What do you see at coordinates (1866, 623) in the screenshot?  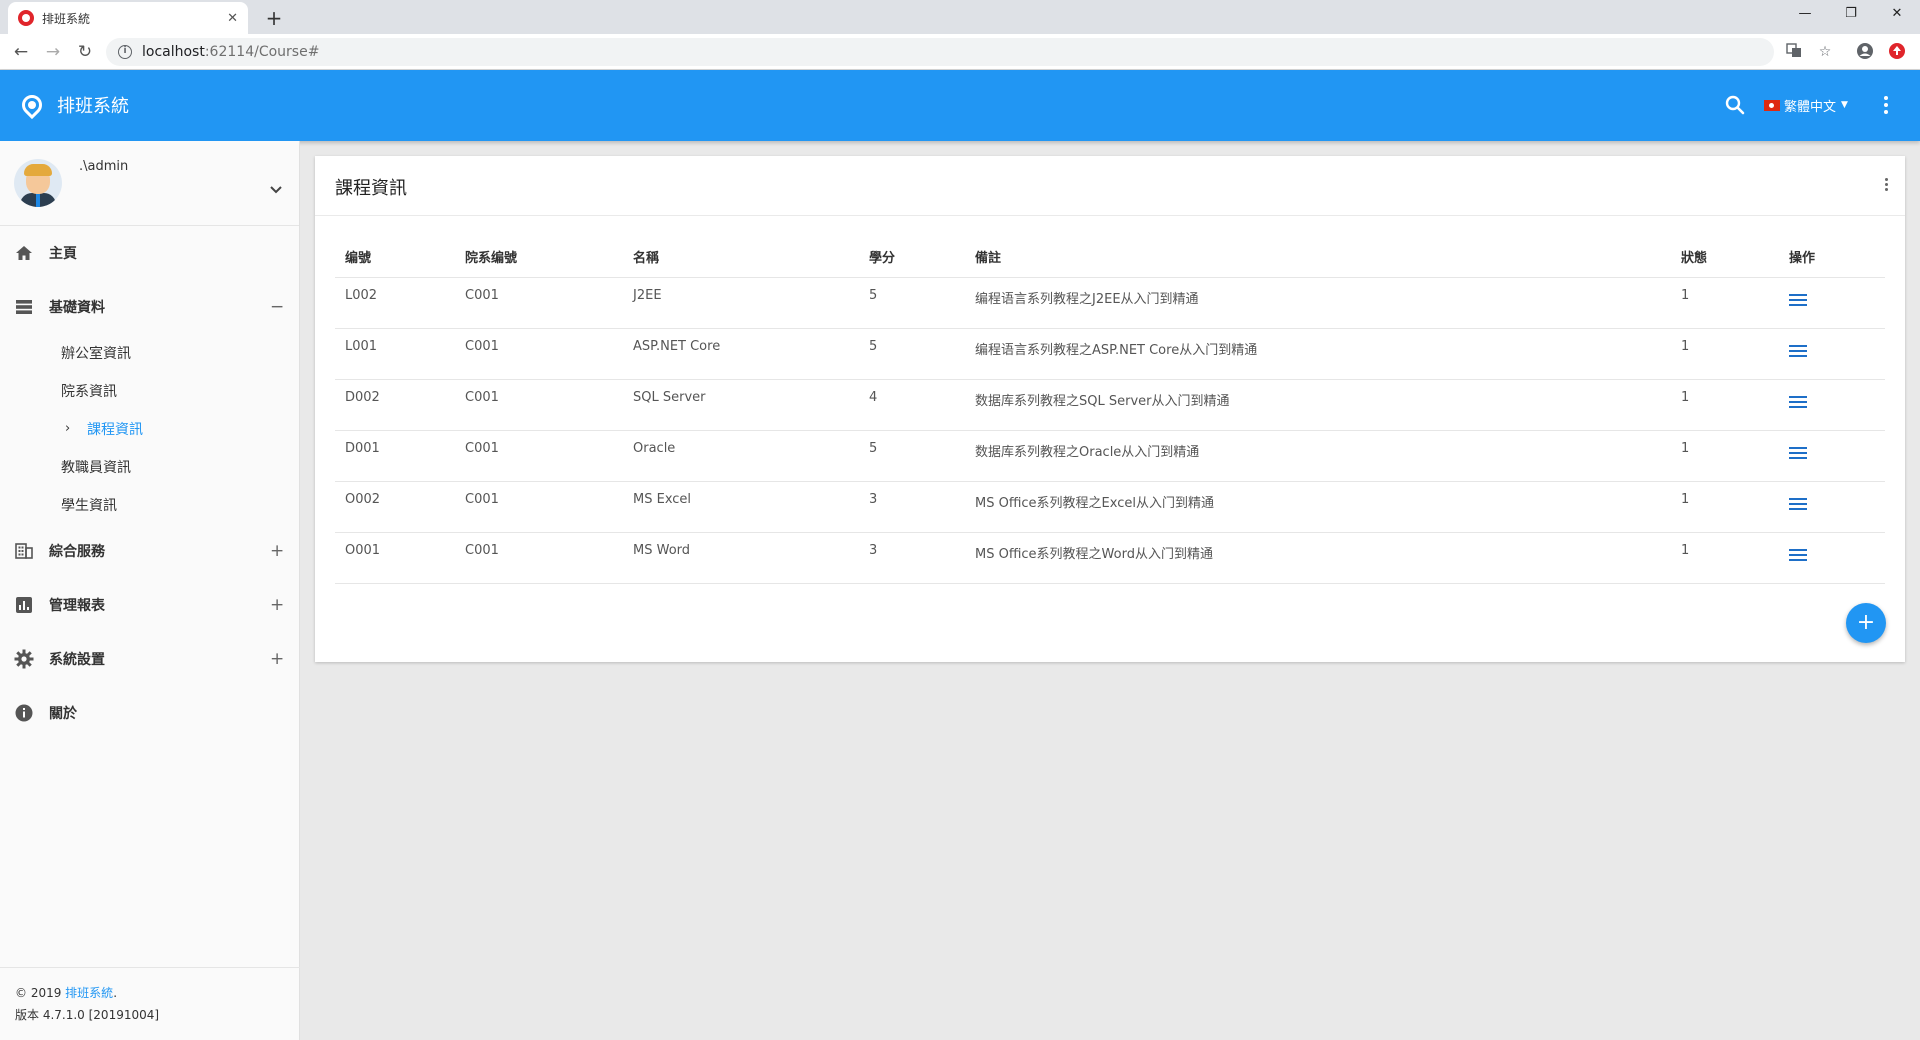 I see `add-course-button: +` at bounding box center [1866, 623].